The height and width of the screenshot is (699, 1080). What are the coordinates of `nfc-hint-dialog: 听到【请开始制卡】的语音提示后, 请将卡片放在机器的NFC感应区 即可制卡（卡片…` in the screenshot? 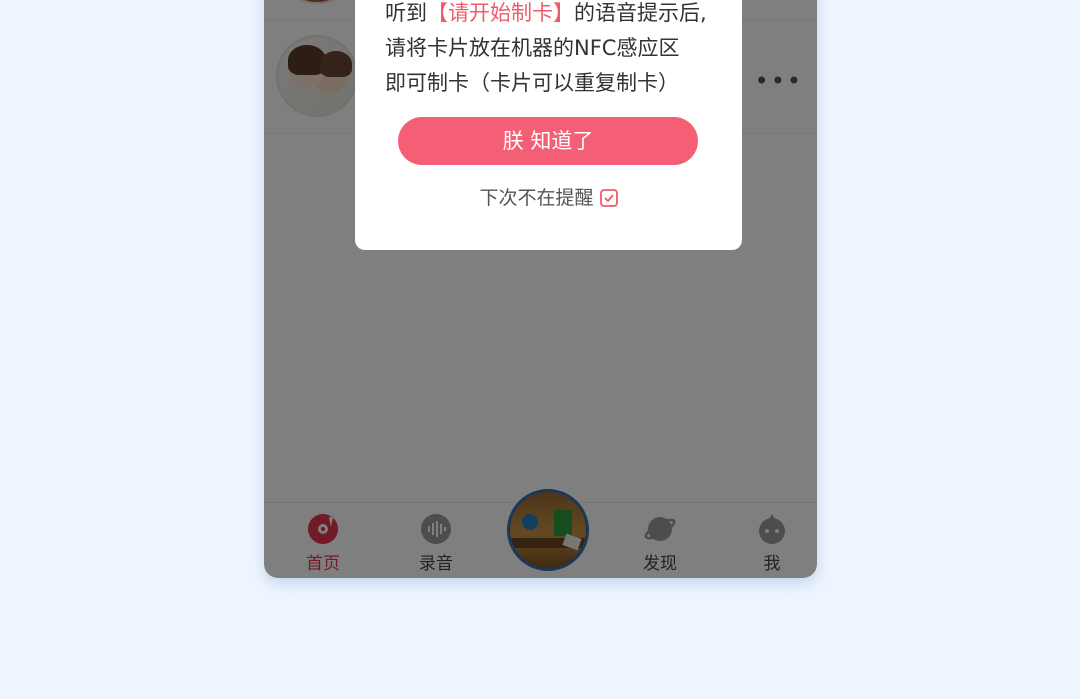 It's located at (548, 125).